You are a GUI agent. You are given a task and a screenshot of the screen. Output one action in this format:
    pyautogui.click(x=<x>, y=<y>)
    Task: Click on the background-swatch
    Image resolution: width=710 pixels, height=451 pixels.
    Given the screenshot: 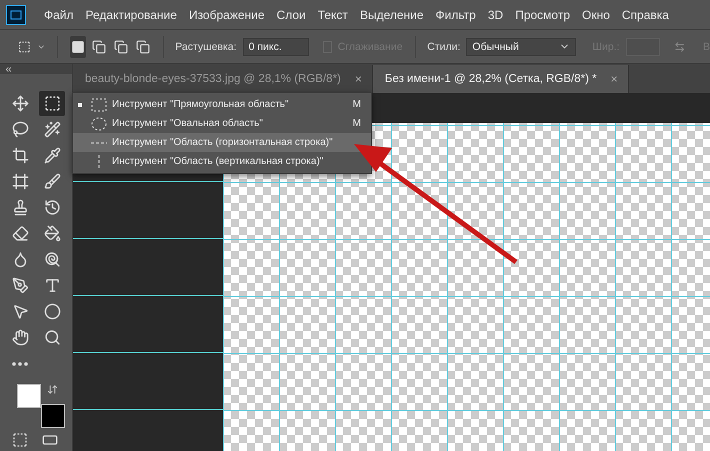 What is the action you would take?
    pyautogui.click(x=53, y=416)
    